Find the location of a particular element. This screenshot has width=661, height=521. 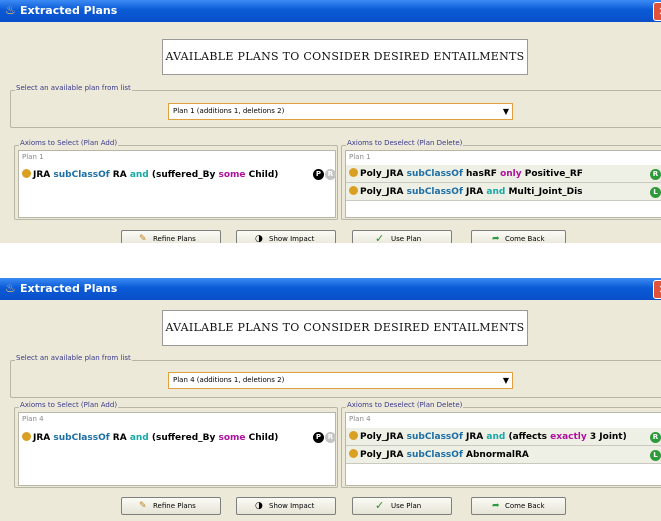

plan-select-dropdown: Plan 4 (additions 1, deletions 2) ▼ is located at coordinates (340, 380).